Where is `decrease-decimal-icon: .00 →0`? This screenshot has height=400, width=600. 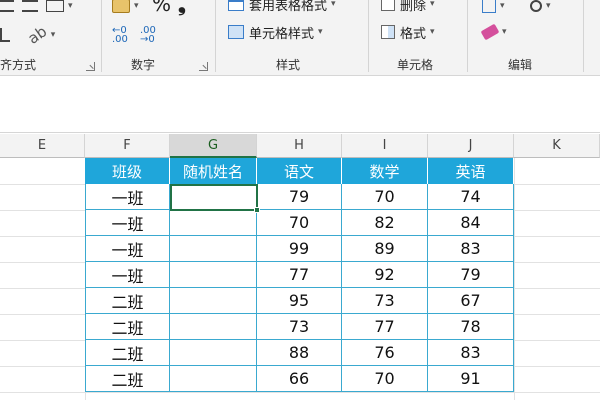 decrease-decimal-icon: .00 →0 is located at coordinates (148, 35).